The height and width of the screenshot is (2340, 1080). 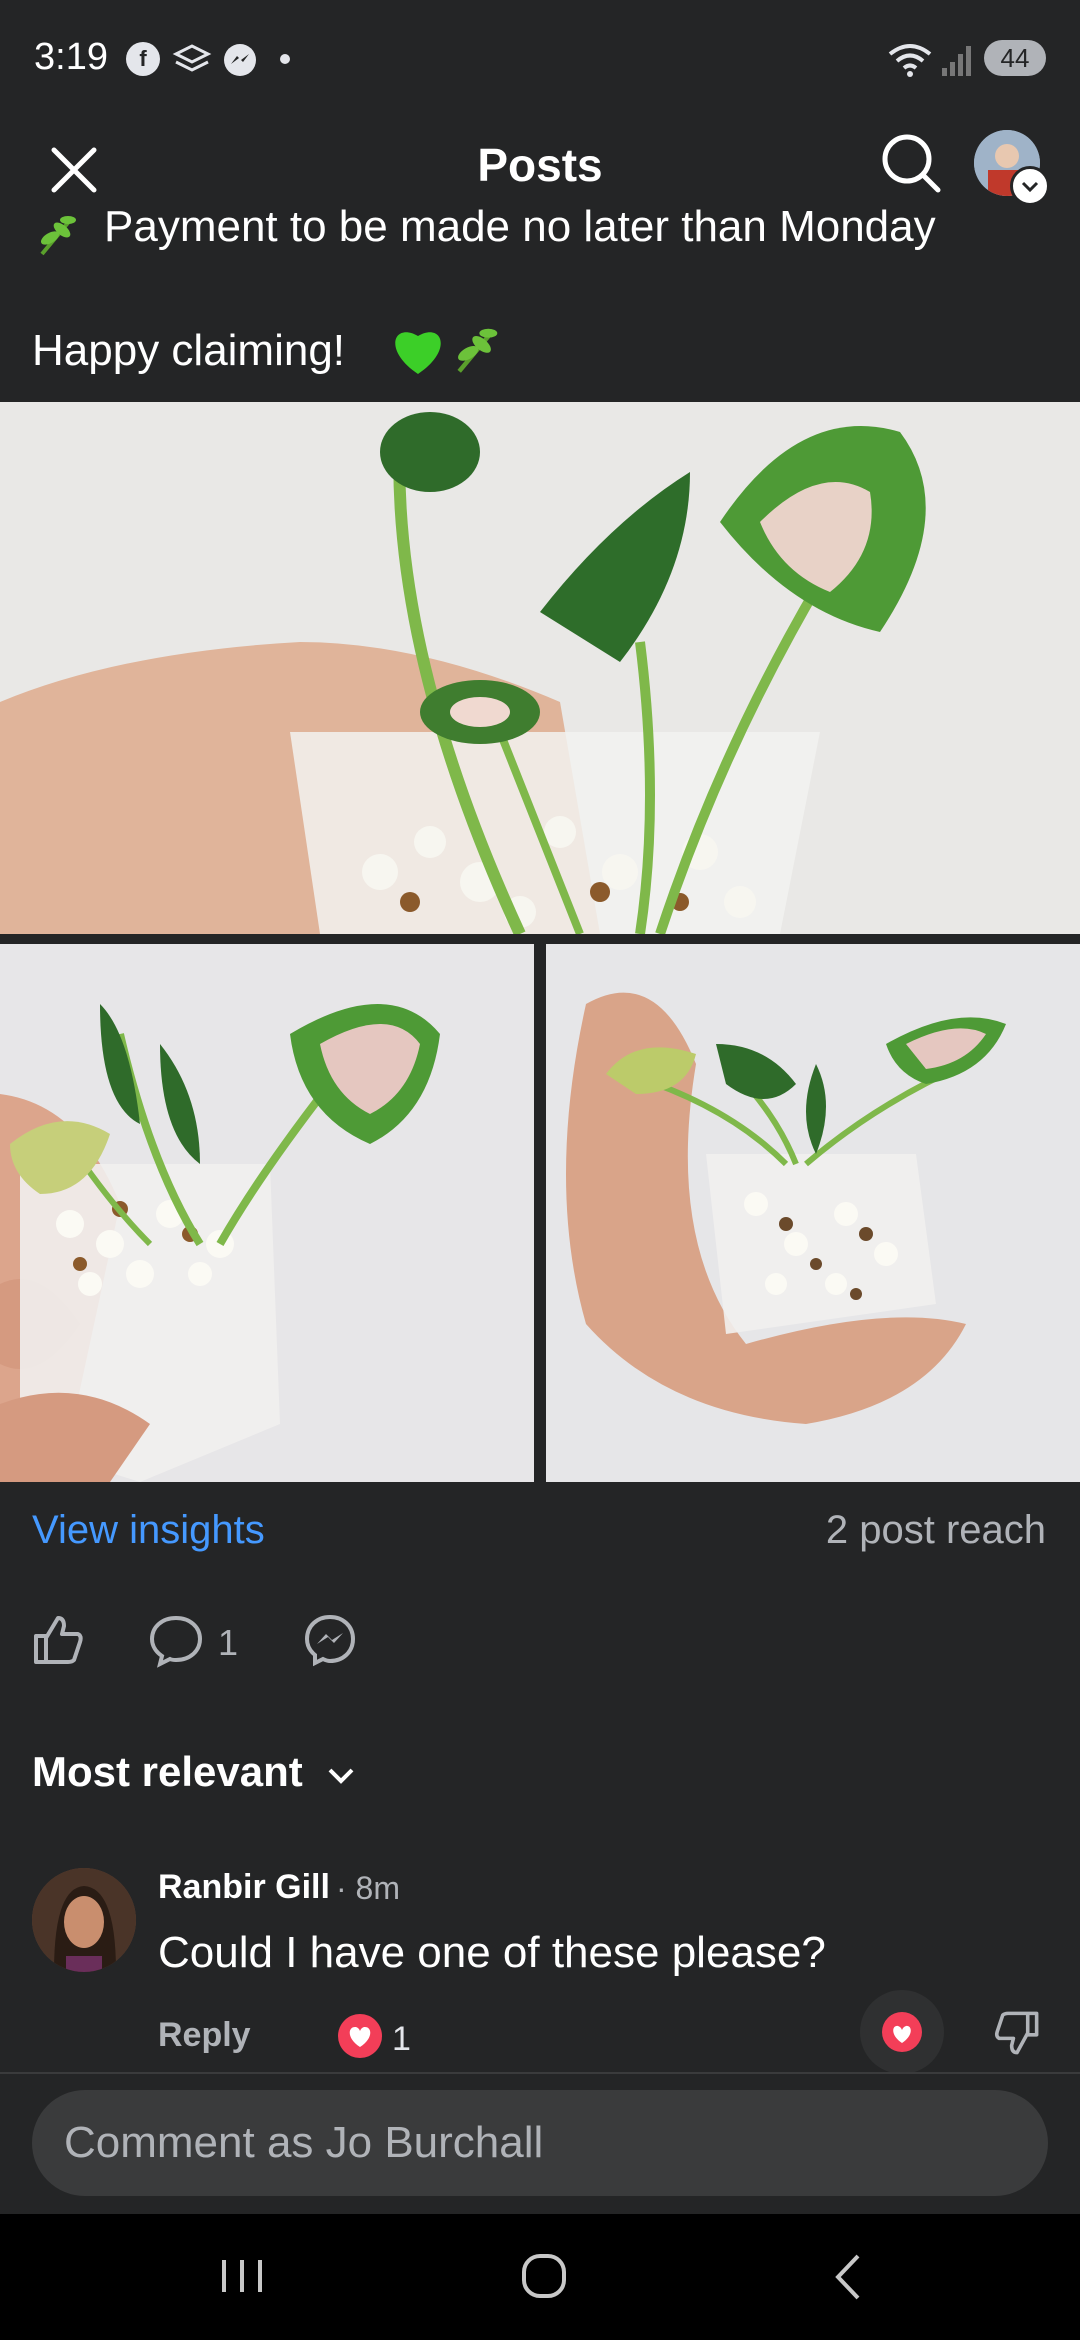 I want to click on comment-icon, so click(x=176, y=1641).